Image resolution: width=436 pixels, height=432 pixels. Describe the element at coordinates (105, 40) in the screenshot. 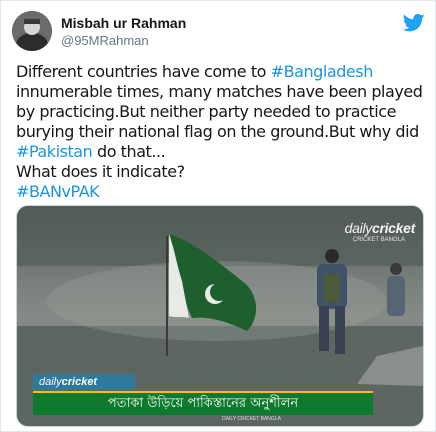

I see `author-handle: @95MRahman` at that location.